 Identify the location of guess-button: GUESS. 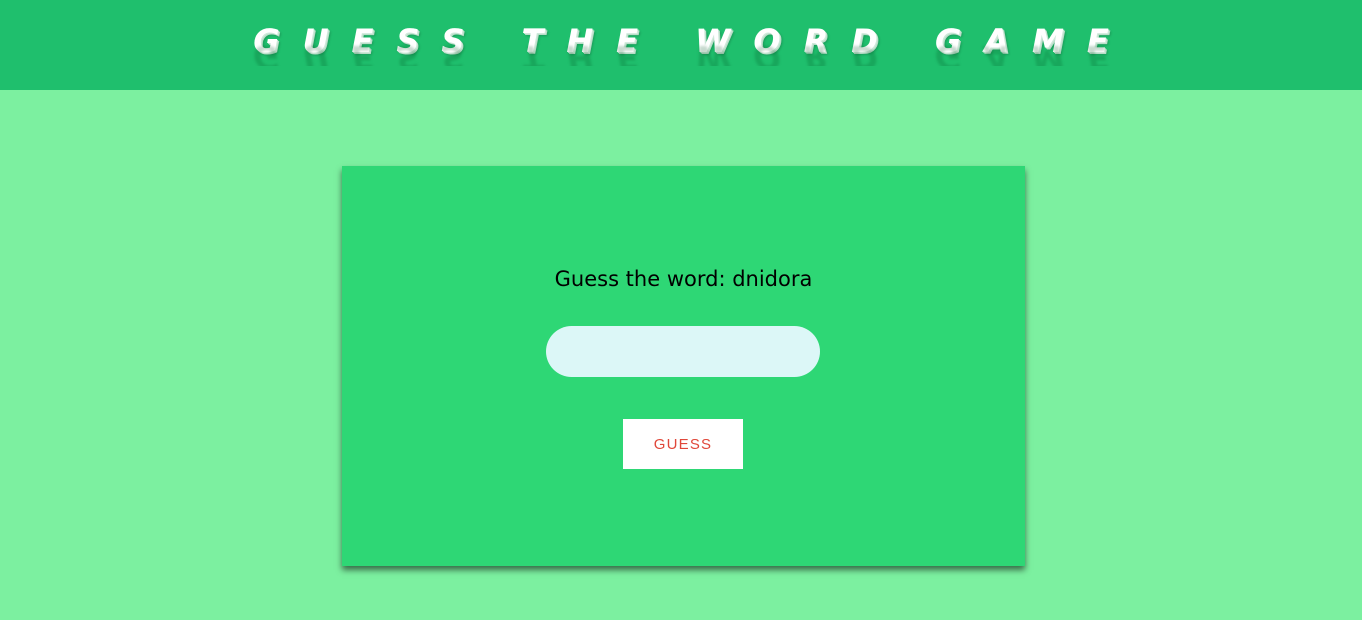
(683, 444).